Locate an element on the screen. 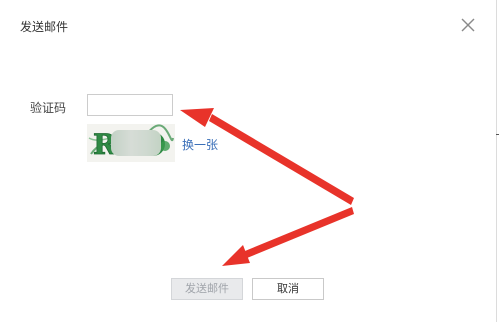 The image size is (500, 322). close-icon-graphic is located at coordinates (468, 25).